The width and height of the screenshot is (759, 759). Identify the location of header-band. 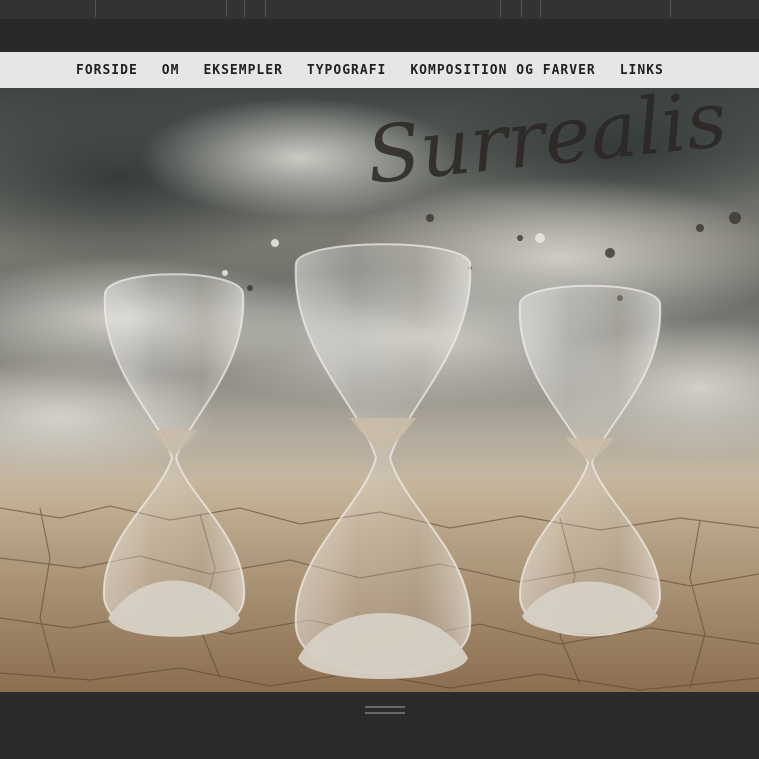
(379, 35).